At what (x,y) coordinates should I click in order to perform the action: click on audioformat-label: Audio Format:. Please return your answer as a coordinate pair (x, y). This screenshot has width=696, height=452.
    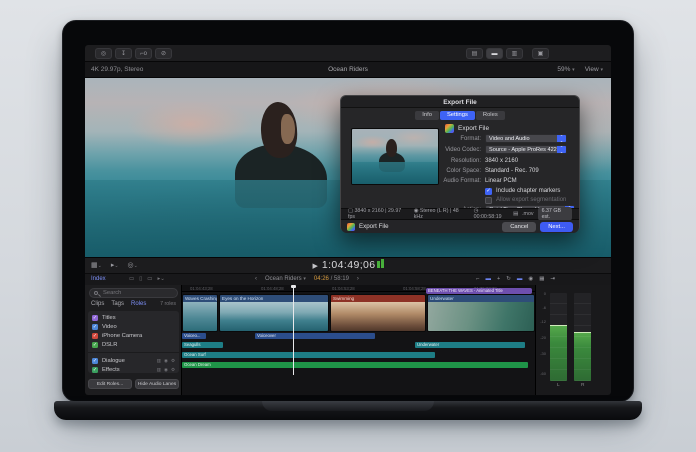
    Looking at the image, I should click on (462, 180).